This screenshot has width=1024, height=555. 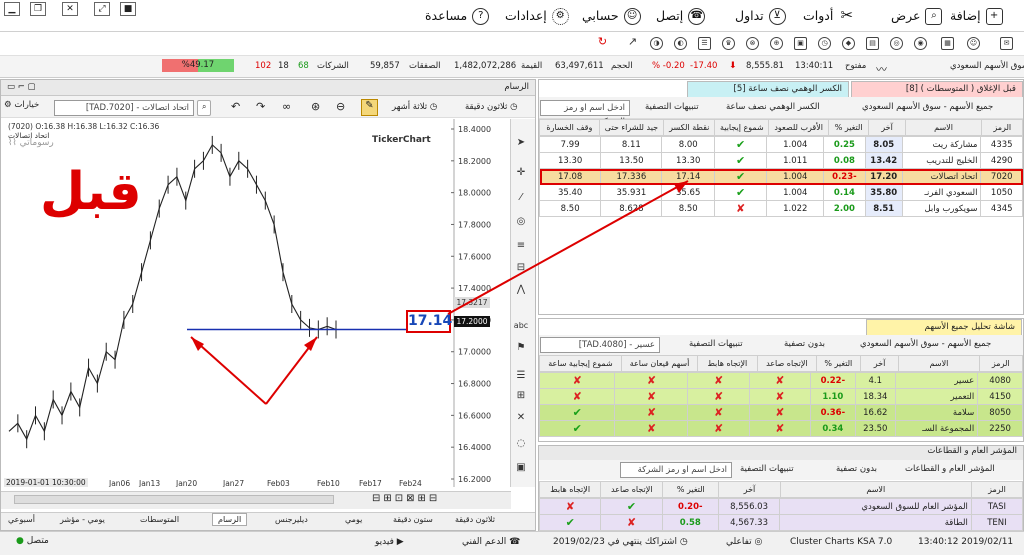 I want to click on flag-icon: ⚑, so click(x=521, y=348).